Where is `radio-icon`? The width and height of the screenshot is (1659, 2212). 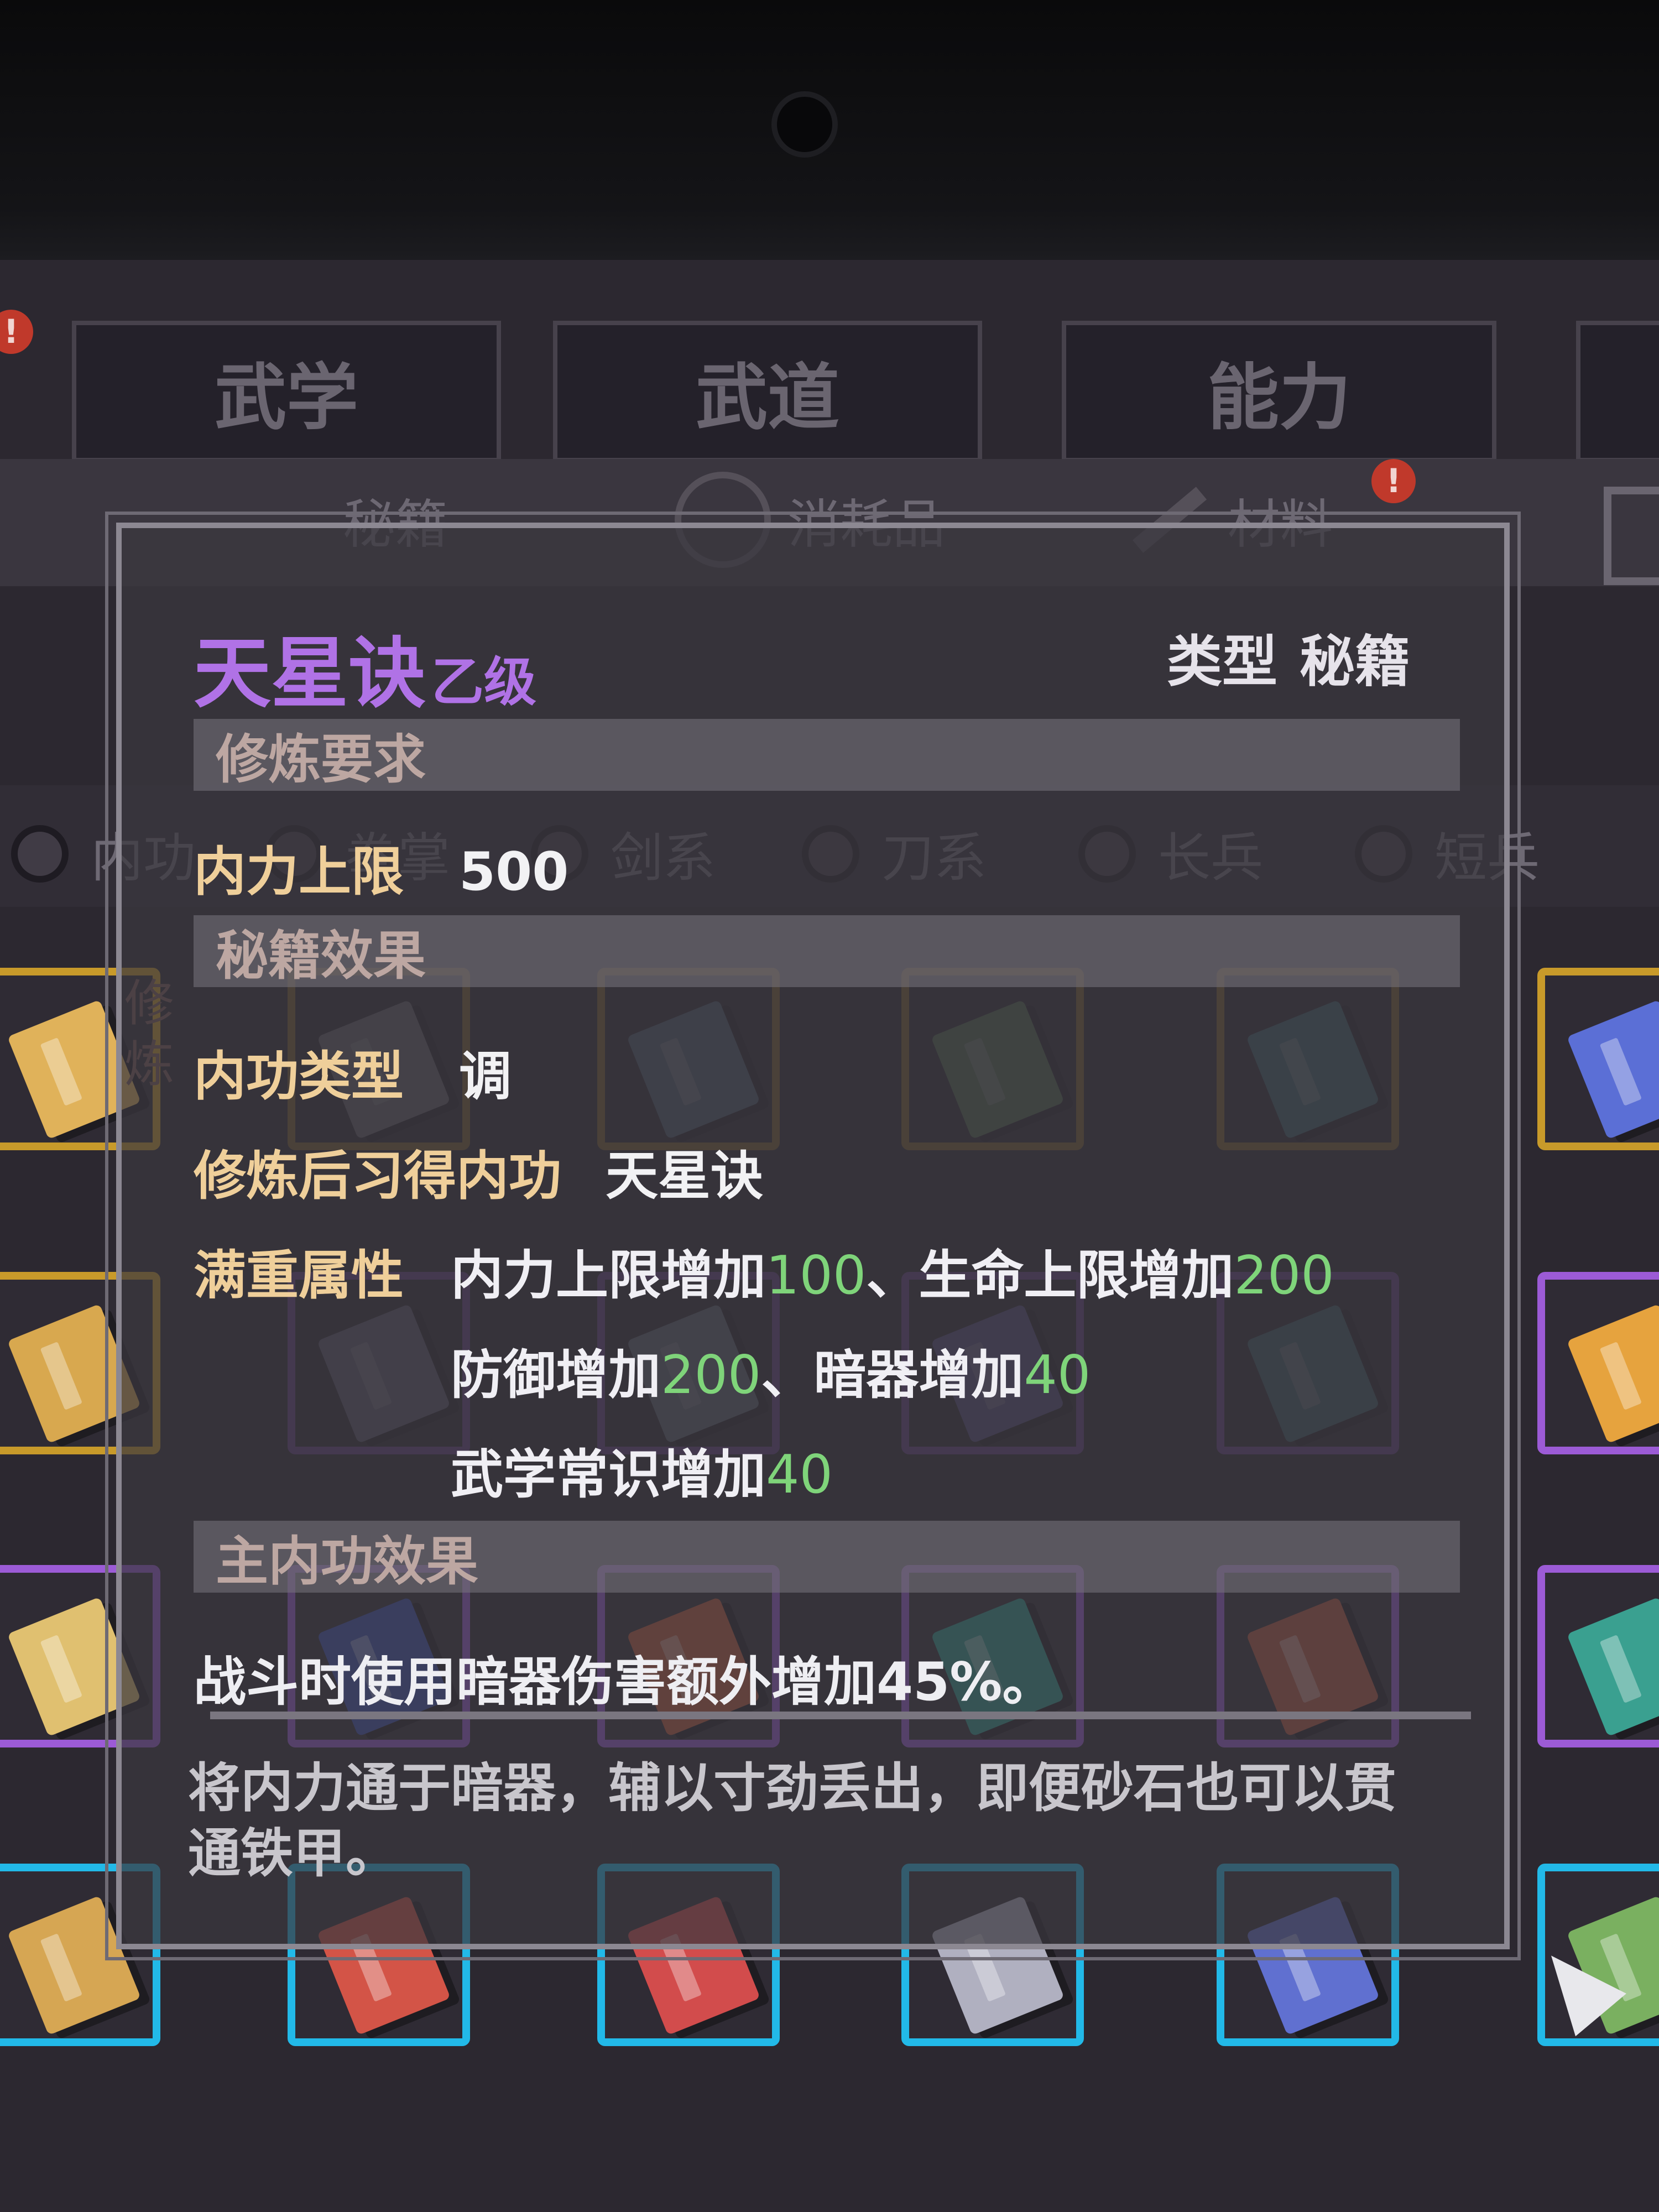 radio-icon is located at coordinates (40, 854).